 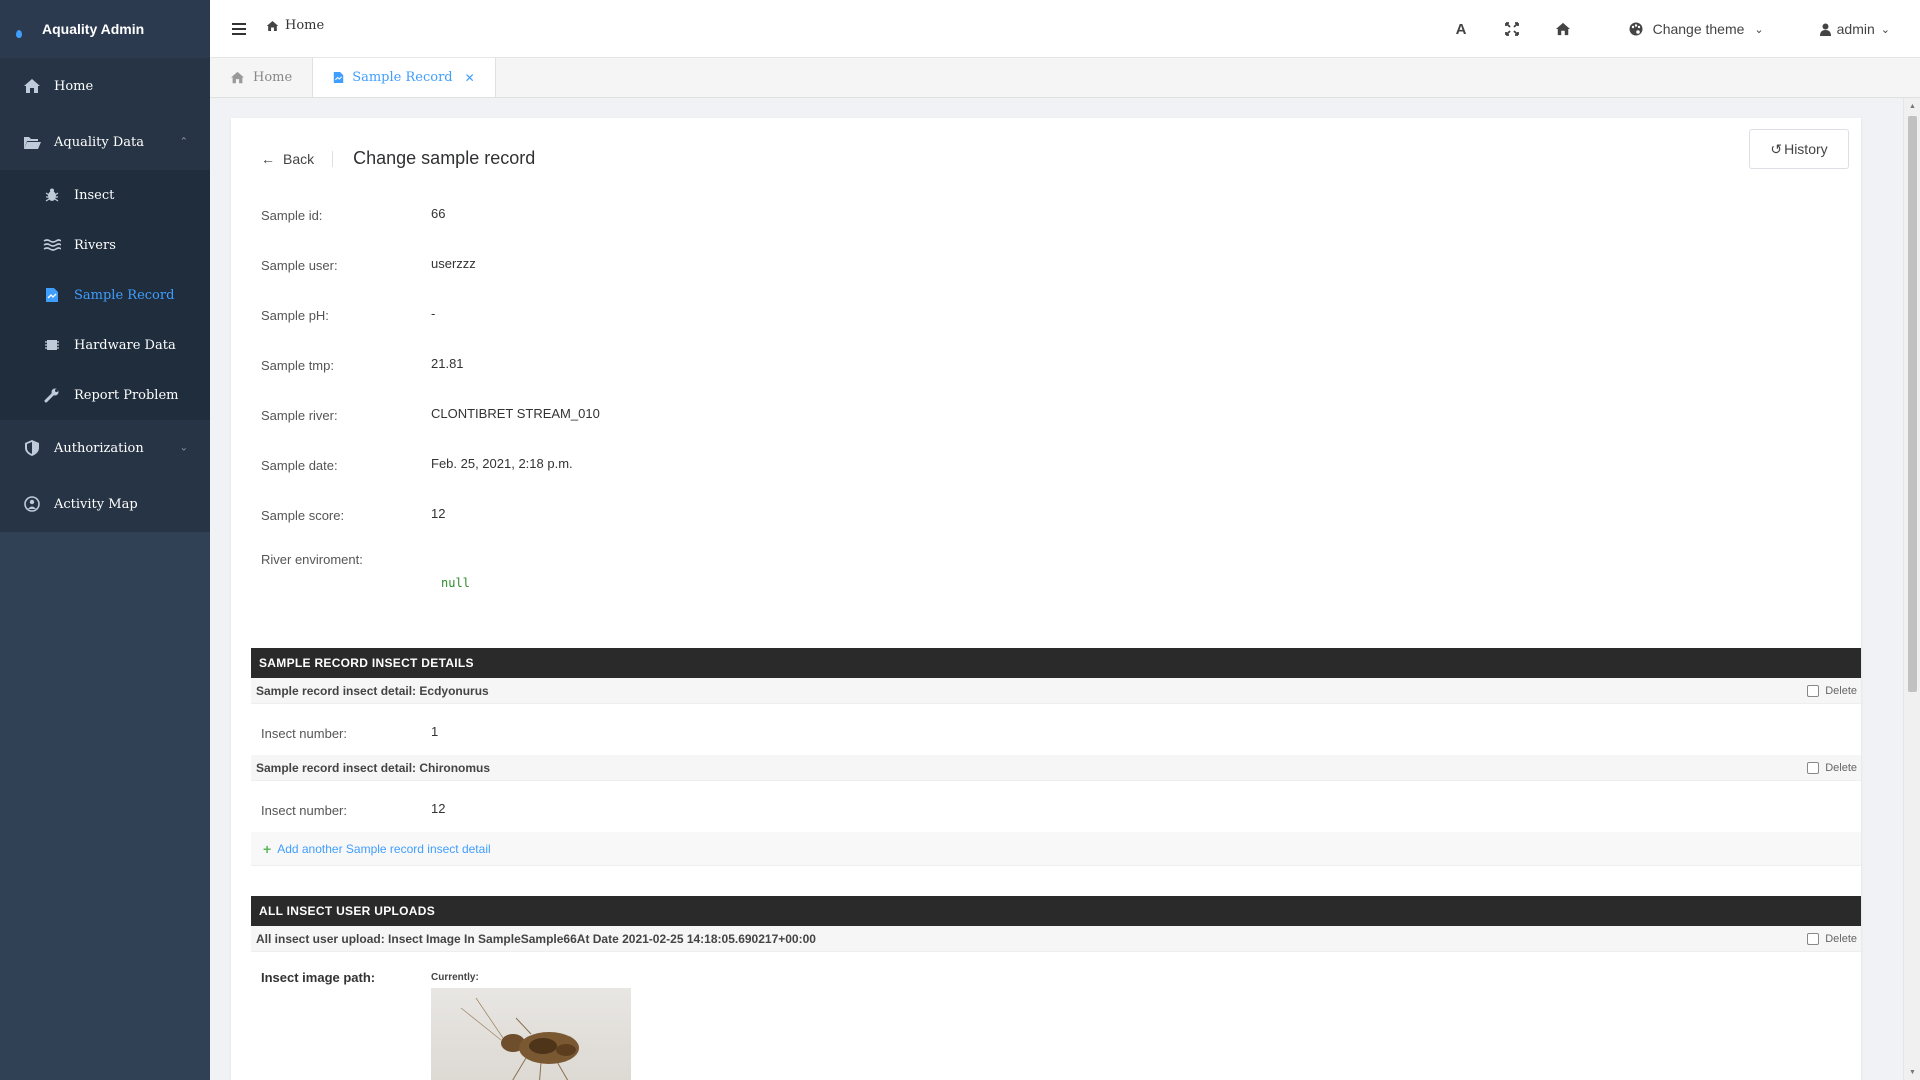 I want to click on field-value: 1, so click(x=435, y=731).